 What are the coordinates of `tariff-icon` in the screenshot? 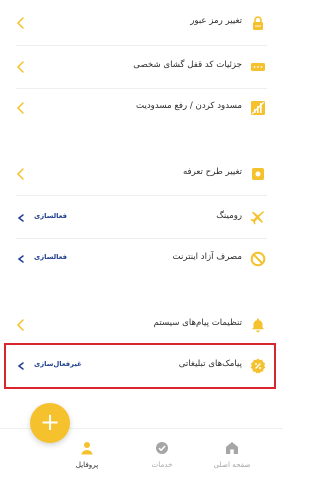 It's located at (258, 174).